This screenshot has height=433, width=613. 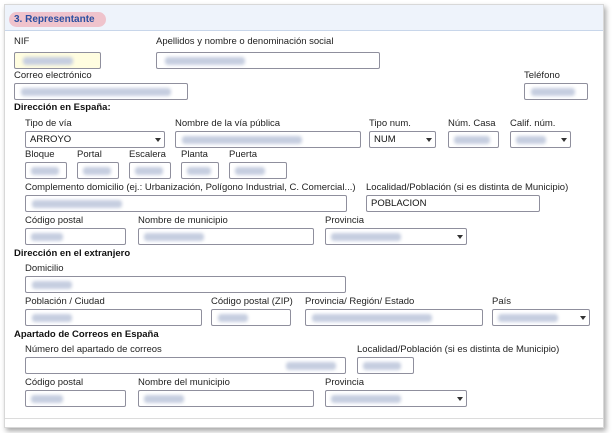 I want to click on nif-field, so click(x=57, y=60).